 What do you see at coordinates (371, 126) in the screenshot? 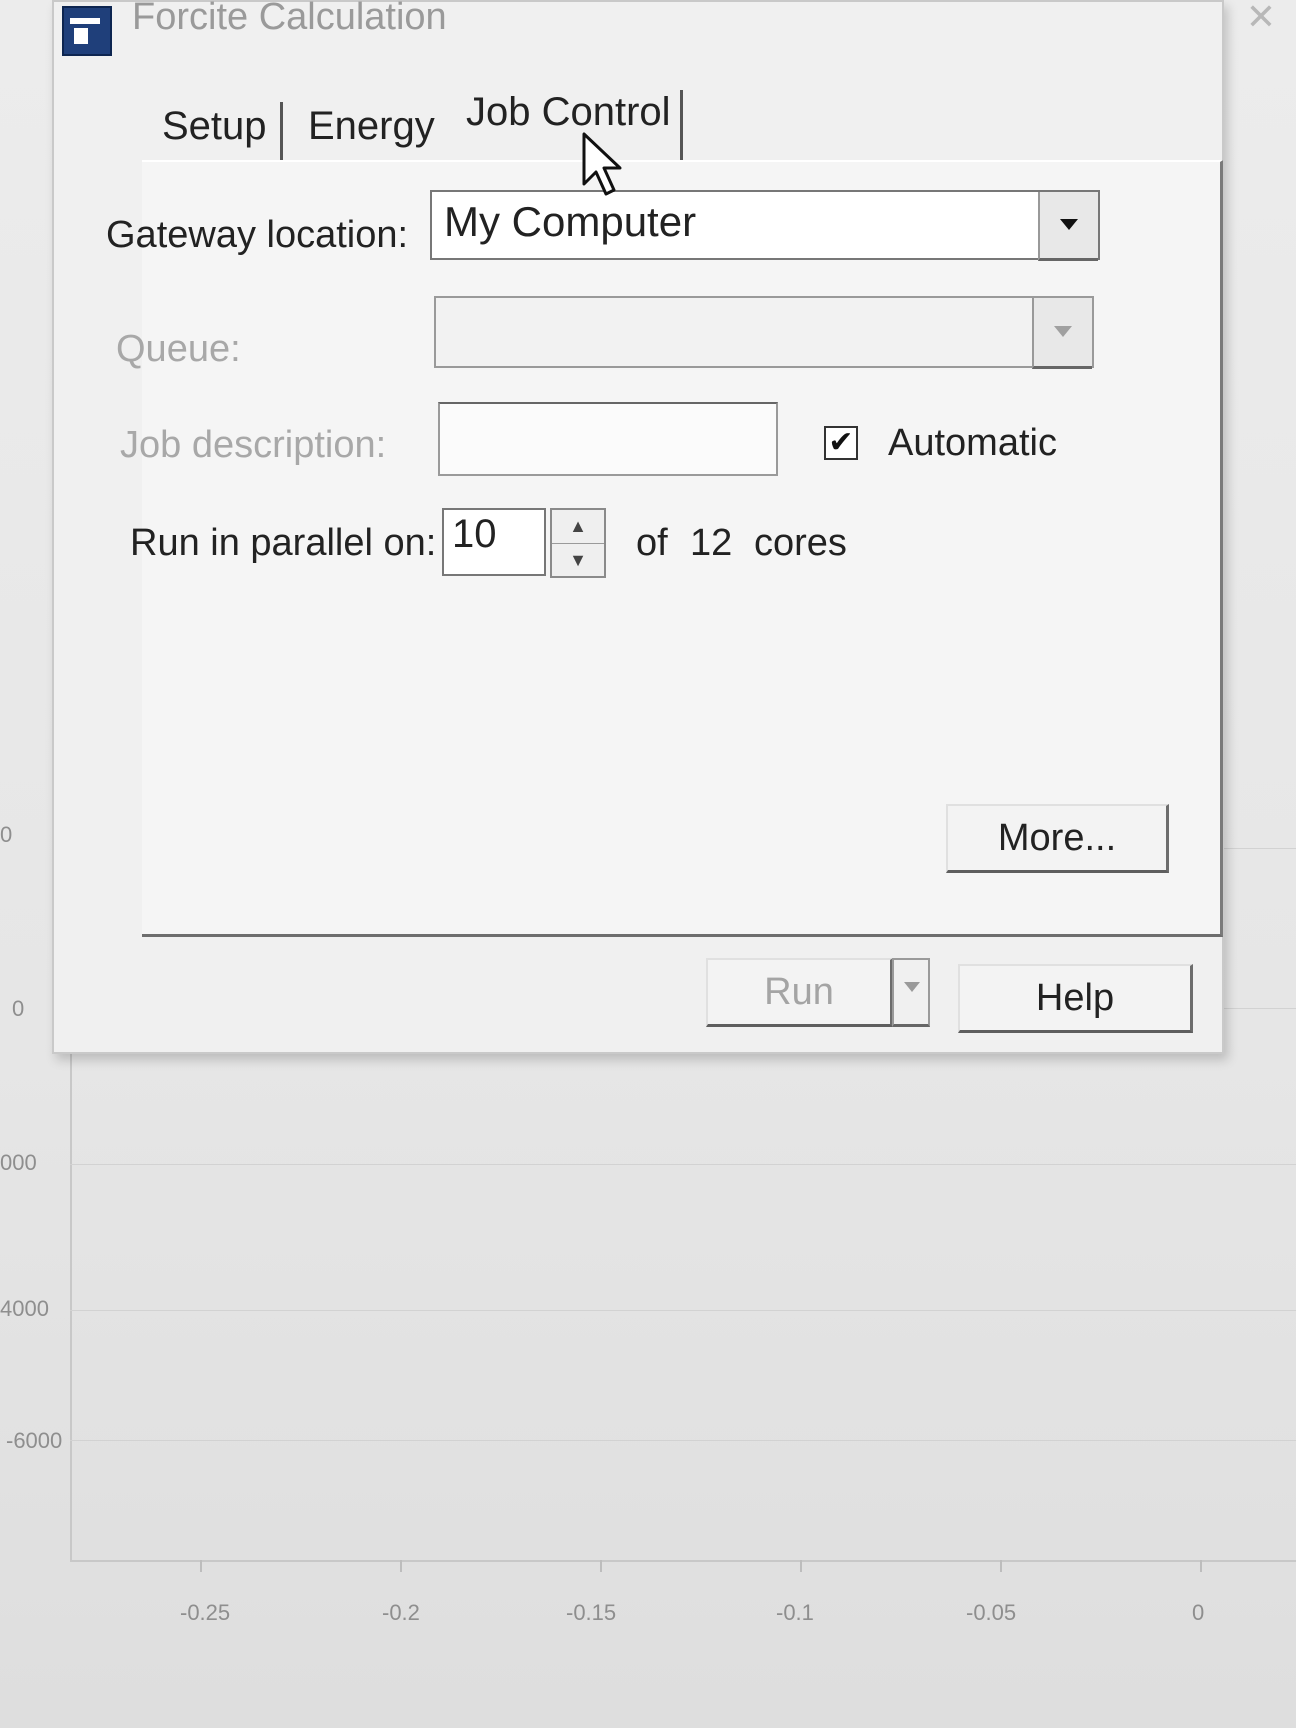
I see `tab-energy: Energy` at bounding box center [371, 126].